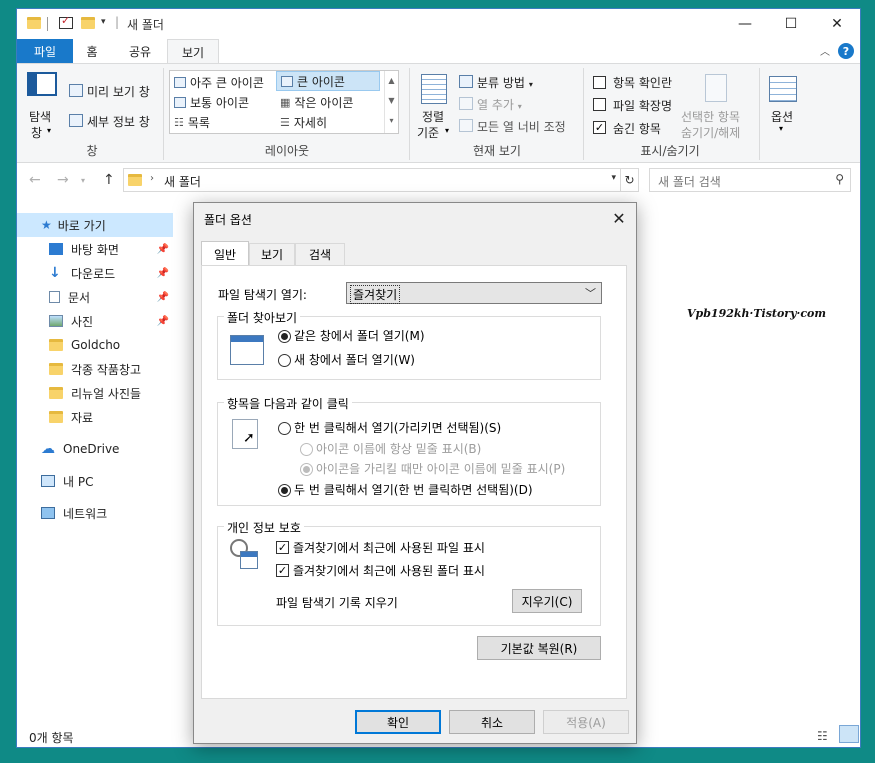 The height and width of the screenshot is (763, 875). What do you see at coordinates (434, 89) in the screenshot?
I see `sort-by-icon` at bounding box center [434, 89].